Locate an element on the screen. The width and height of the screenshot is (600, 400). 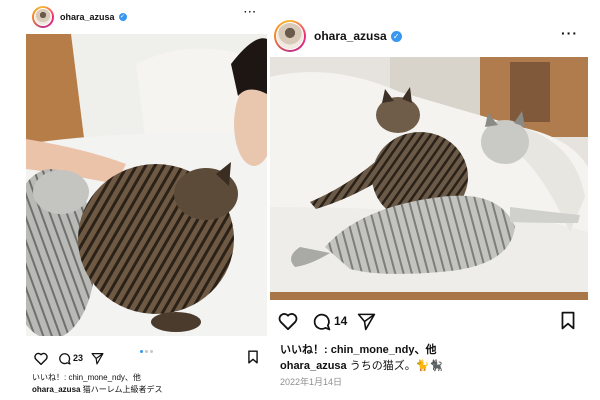
caption-text: うちの猫ズ。🐈🐈‍⬛ is located at coordinates (396, 366).